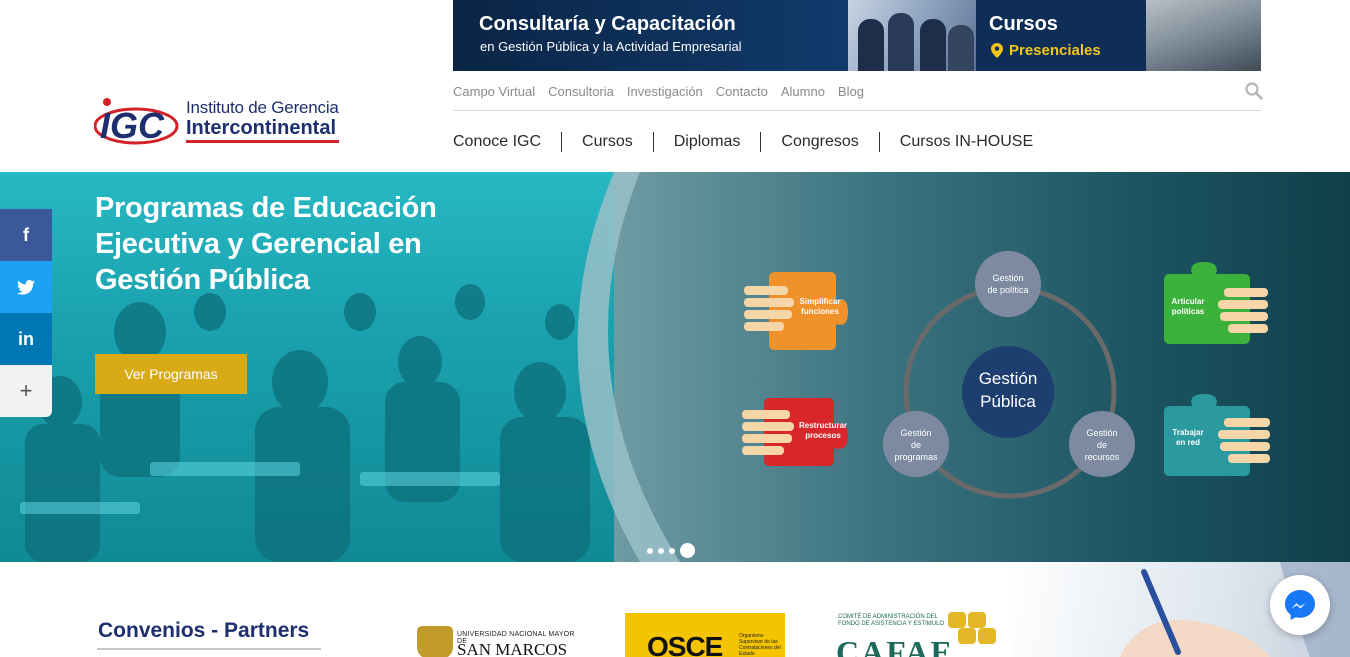 This screenshot has height=657, width=1350. I want to click on partner-logo-unmsm: UNIVERSIDAD NACIONAL MAYOR DE SAN MARCOS, so click(497, 640).